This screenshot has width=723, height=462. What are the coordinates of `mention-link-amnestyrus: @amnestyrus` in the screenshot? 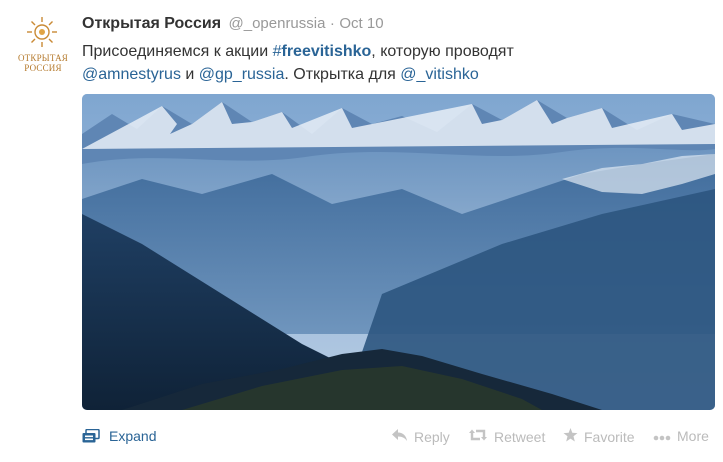 It's located at (131, 74).